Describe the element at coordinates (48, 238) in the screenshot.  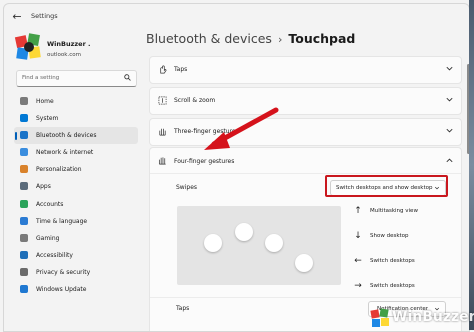
I see `sidebar-item-label: Gaming` at that location.